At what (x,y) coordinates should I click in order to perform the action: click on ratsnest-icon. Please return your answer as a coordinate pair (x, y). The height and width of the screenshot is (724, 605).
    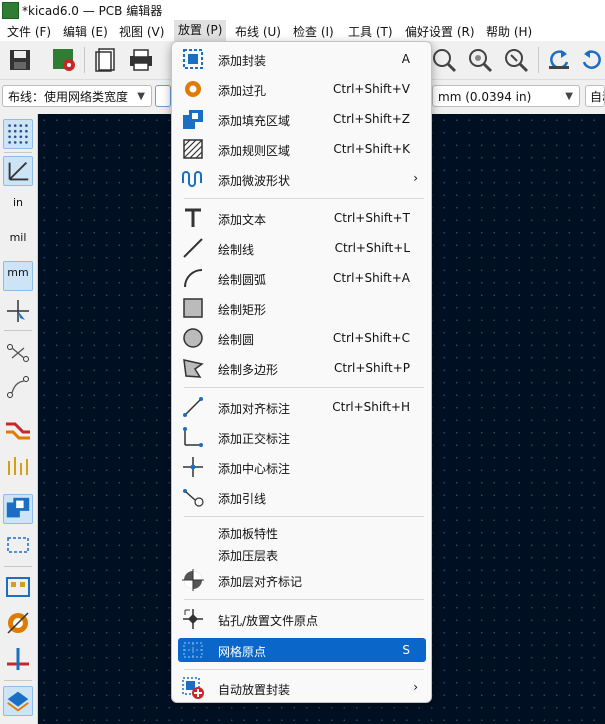
    Looking at the image, I should click on (18, 353).